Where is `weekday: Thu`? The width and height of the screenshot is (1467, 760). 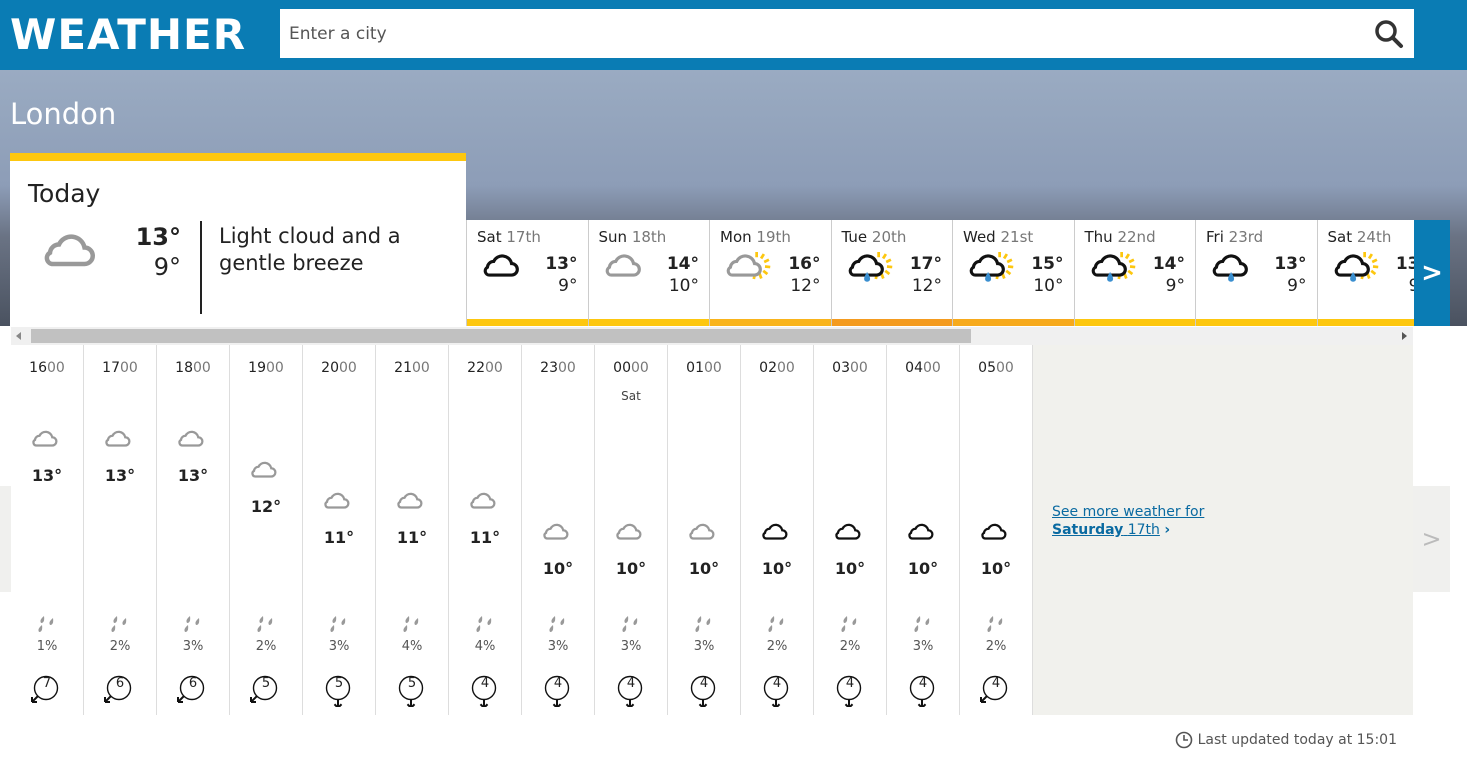
weekday: Thu is located at coordinates (1098, 237).